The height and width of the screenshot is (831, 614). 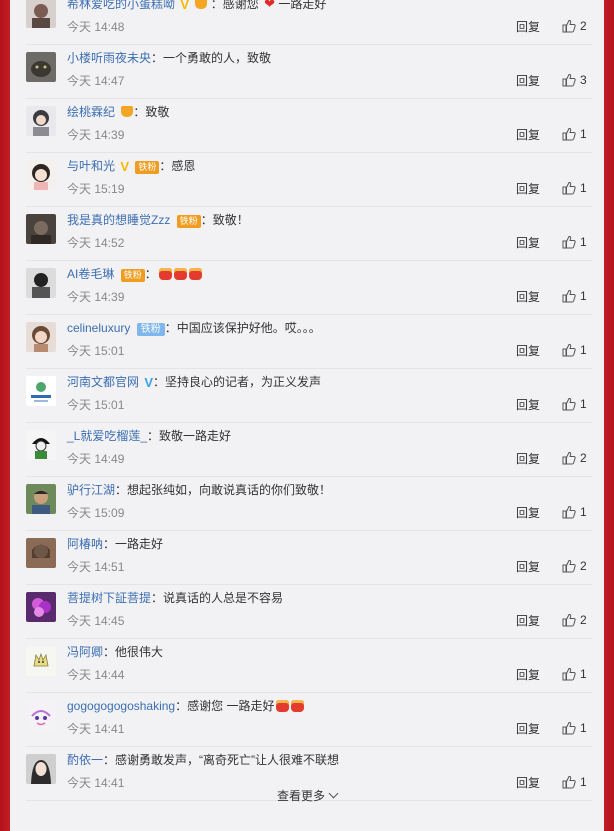 What do you see at coordinates (85, 544) in the screenshot?
I see `commenter-name: 阿椿呐` at bounding box center [85, 544].